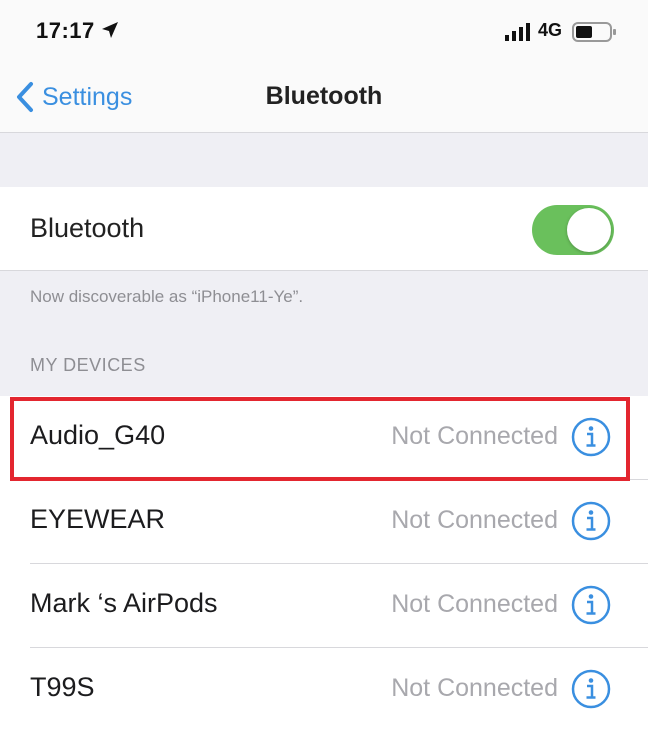 The image size is (648, 732). I want to click on toggle-knob, so click(589, 230).